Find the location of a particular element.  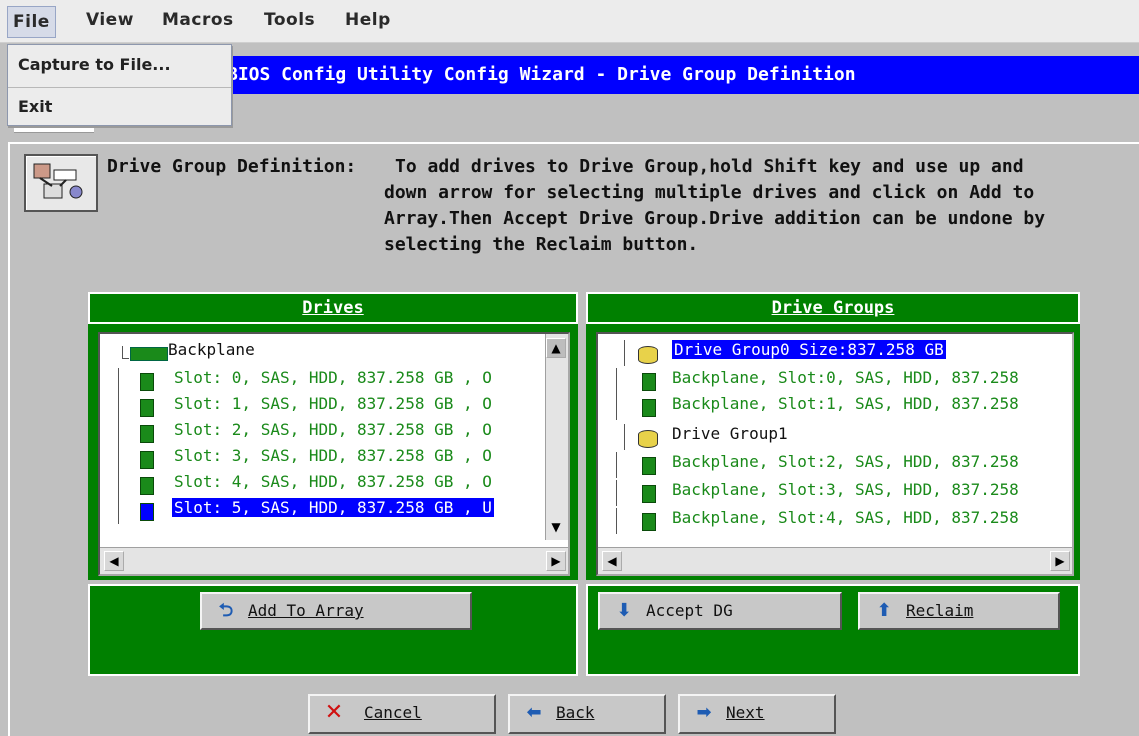

menu-separator is located at coordinates (119, 87).